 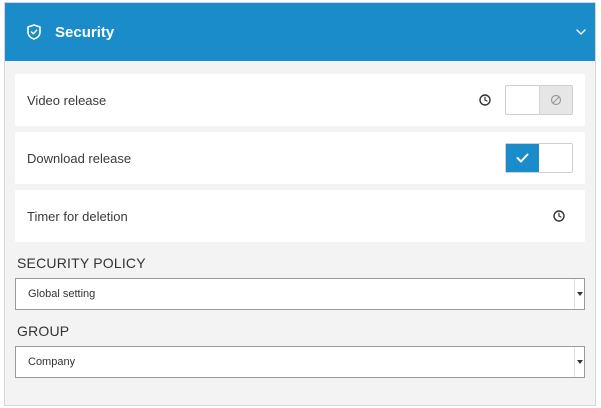 I want to click on video-release-toggle, so click(x=539, y=100).